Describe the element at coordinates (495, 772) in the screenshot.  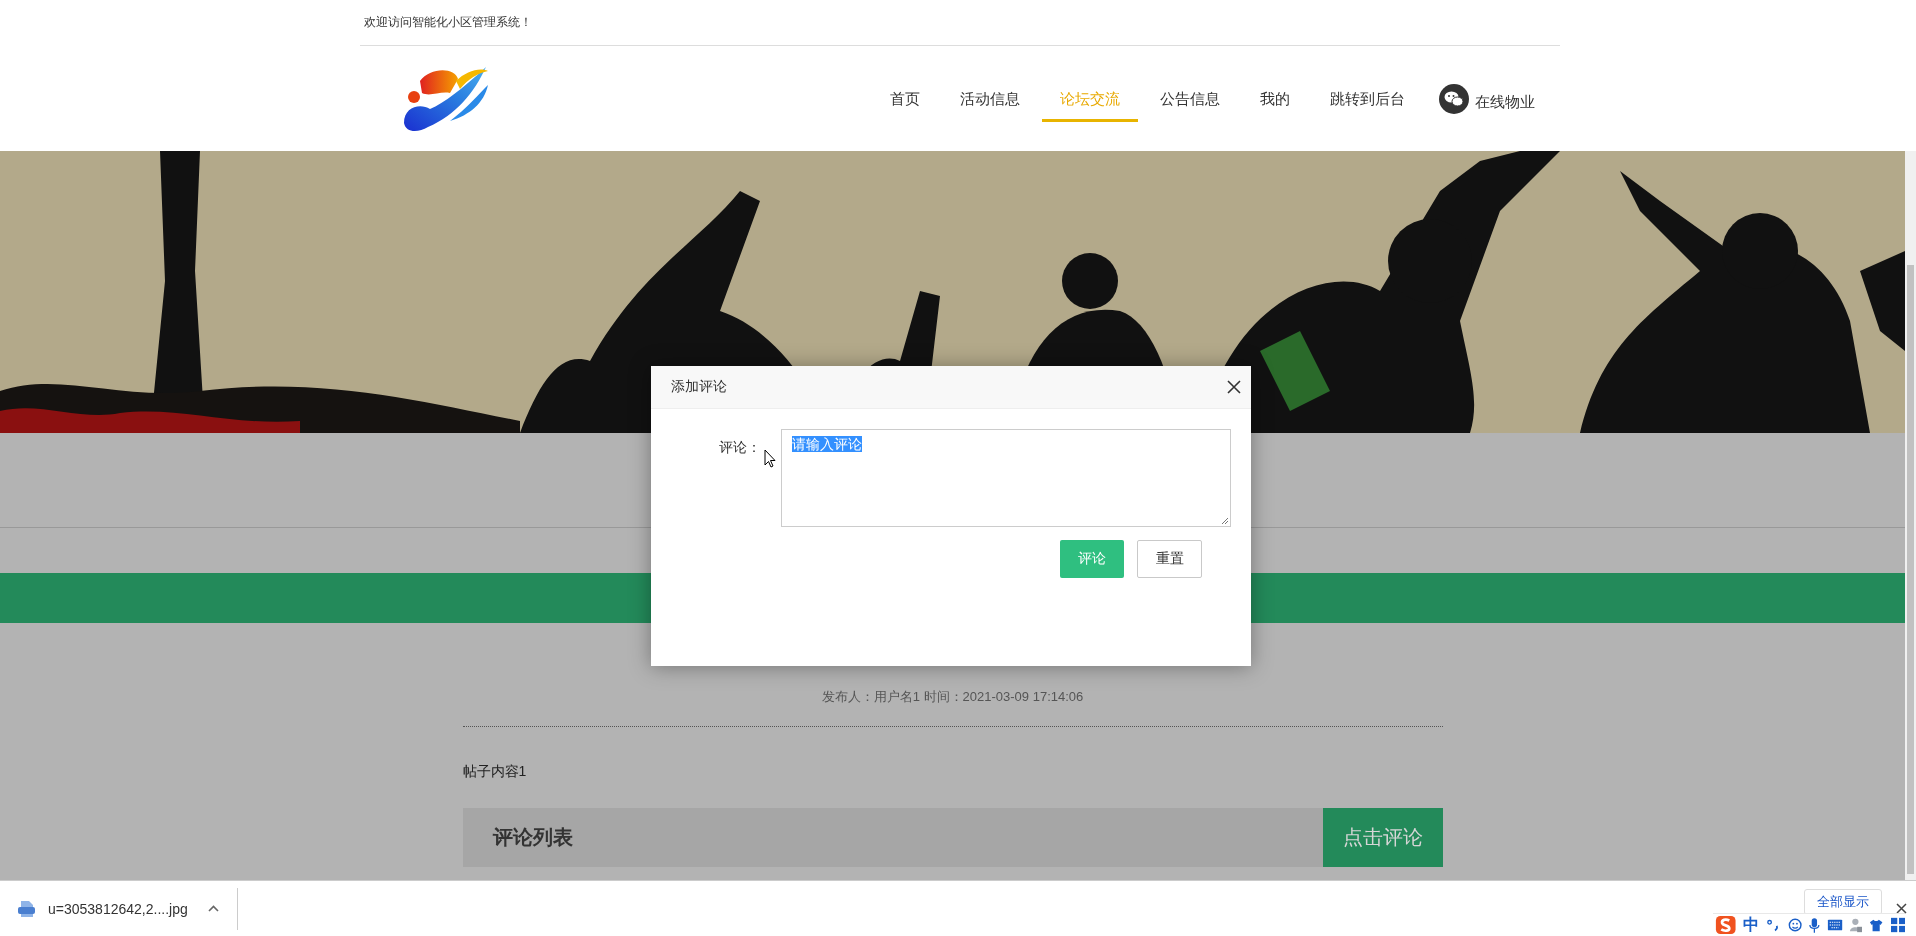
I see `post-content: 帖子内容1` at that location.